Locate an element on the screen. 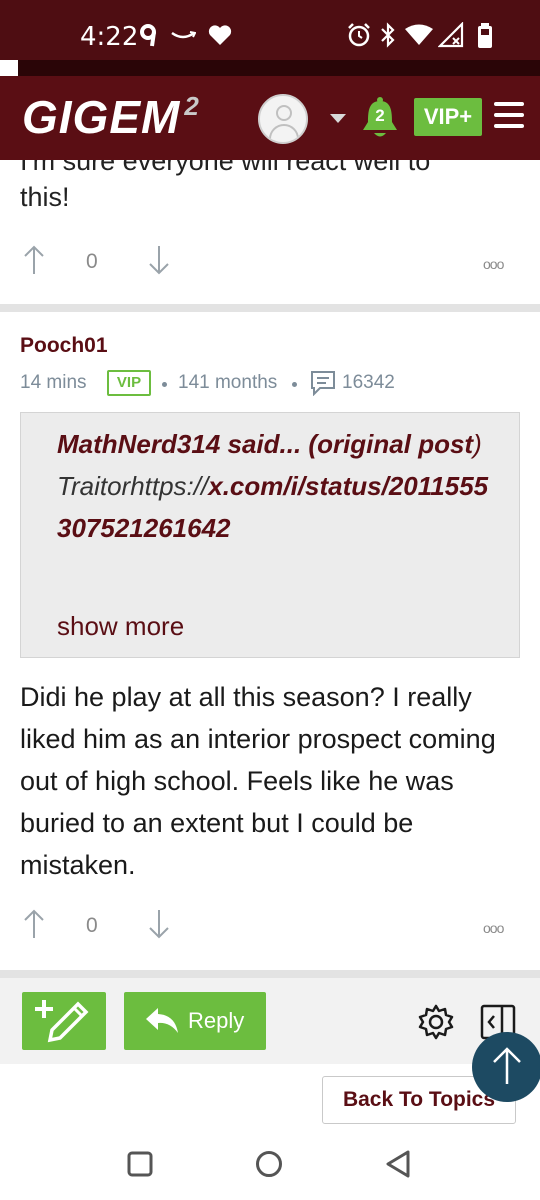  new-post-button is located at coordinates (64, 1021).